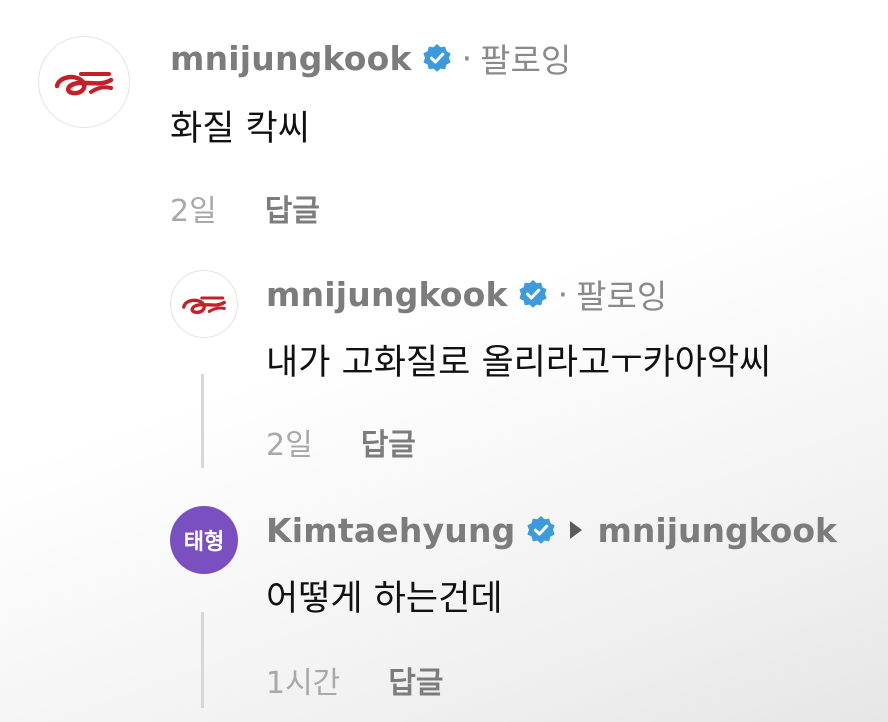 The height and width of the screenshot is (722, 888). Describe the element at coordinates (391, 530) in the screenshot. I see `username: Kimtaehyung` at that location.